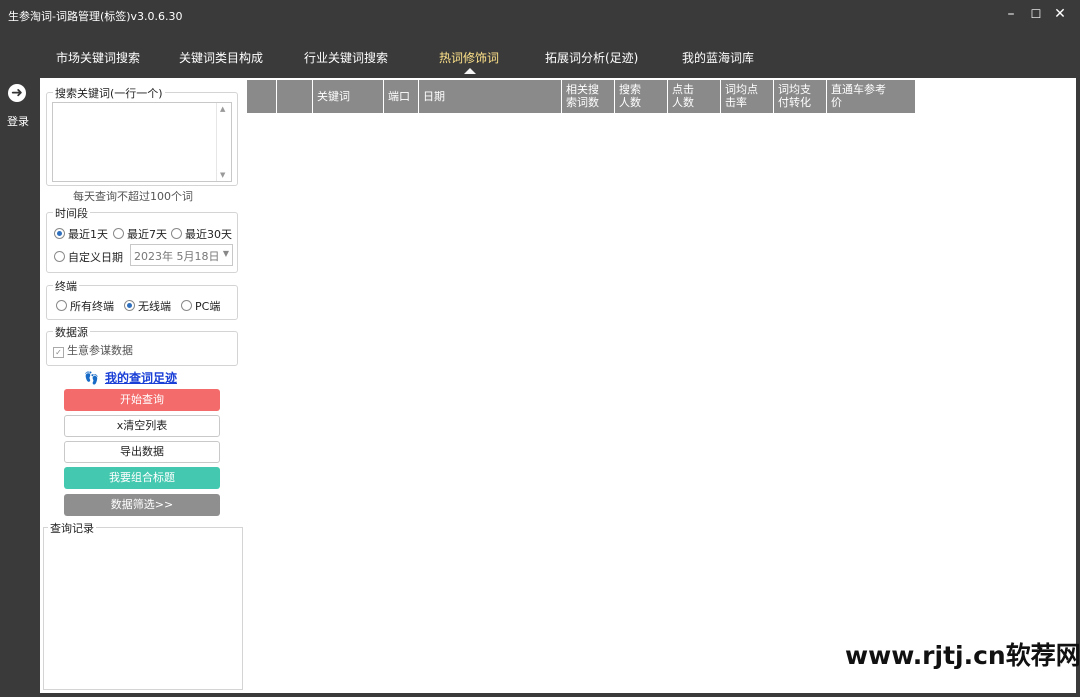 This screenshot has height=697, width=1080. What do you see at coordinates (794, 96) in the screenshot?
I see `column-header-text: 词均支 付转化` at bounding box center [794, 96].